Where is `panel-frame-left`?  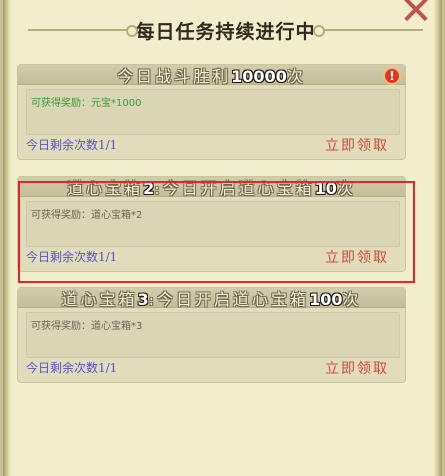
panel-frame-left is located at coordinates (7, 238).